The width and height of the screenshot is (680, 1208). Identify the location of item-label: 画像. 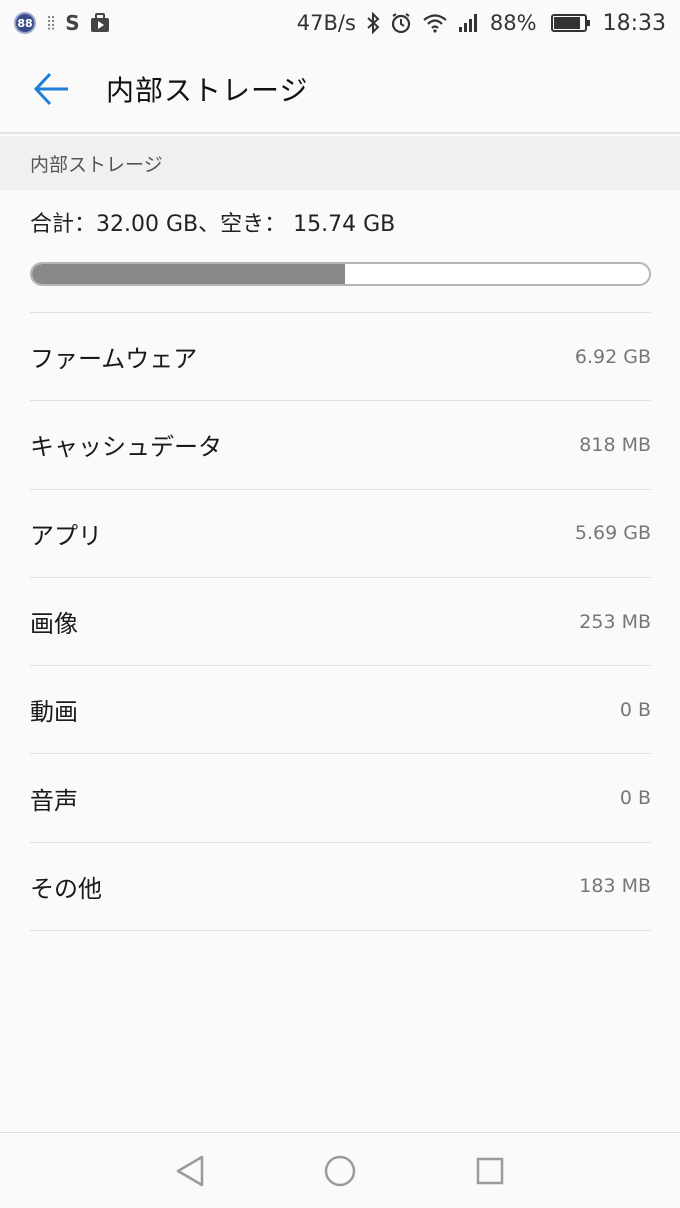
(54, 624).